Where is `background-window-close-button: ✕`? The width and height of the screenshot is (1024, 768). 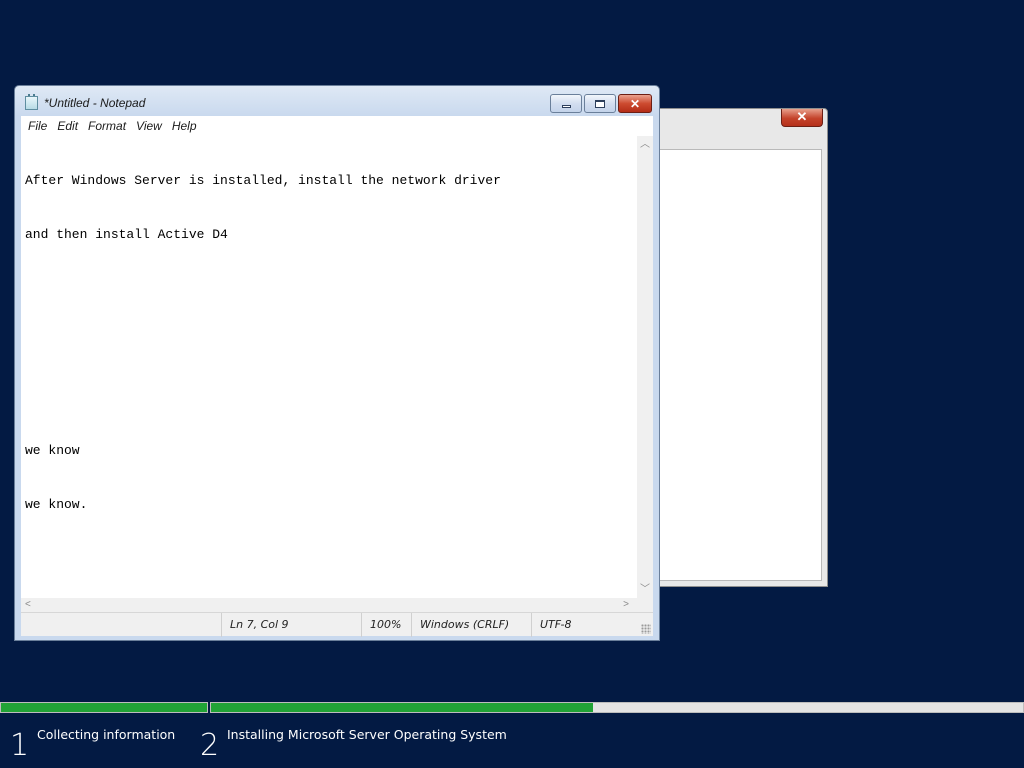
background-window-close-button: ✕ is located at coordinates (802, 118).